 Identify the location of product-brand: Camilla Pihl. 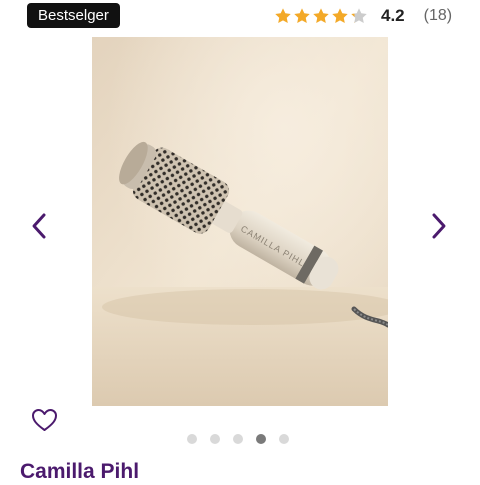
(79, 472).